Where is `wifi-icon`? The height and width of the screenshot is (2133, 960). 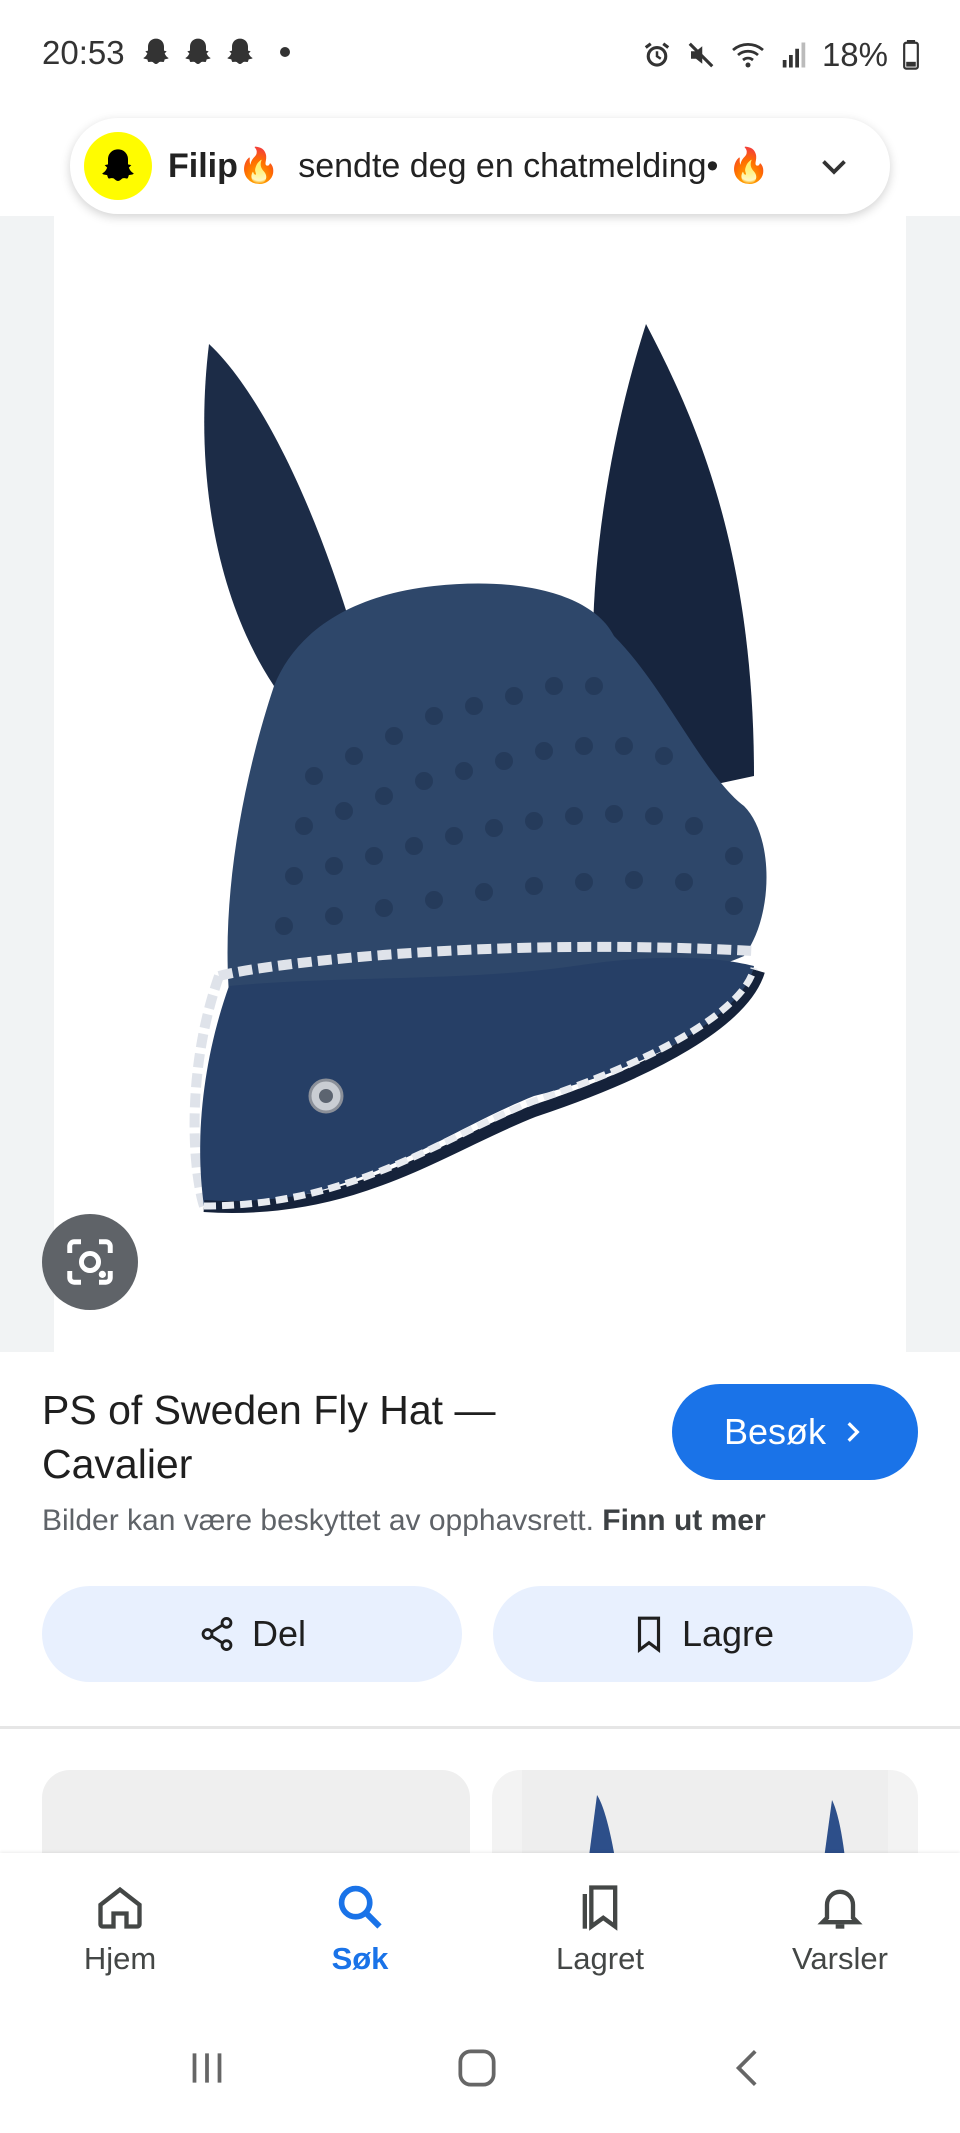 wifi-icon is located at coordinates (748, 55).